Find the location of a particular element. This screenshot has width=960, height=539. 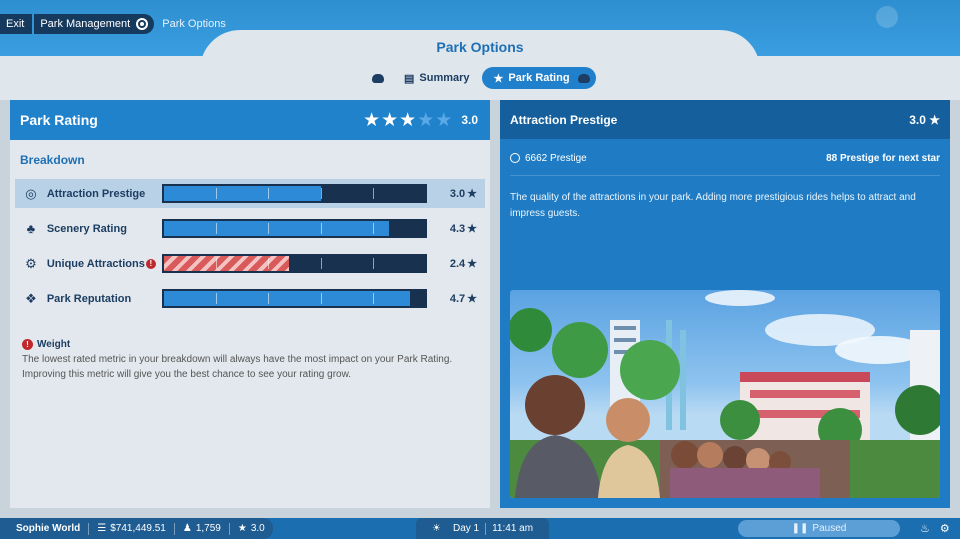

controller-button-icon is located at coordinates (142, 24).